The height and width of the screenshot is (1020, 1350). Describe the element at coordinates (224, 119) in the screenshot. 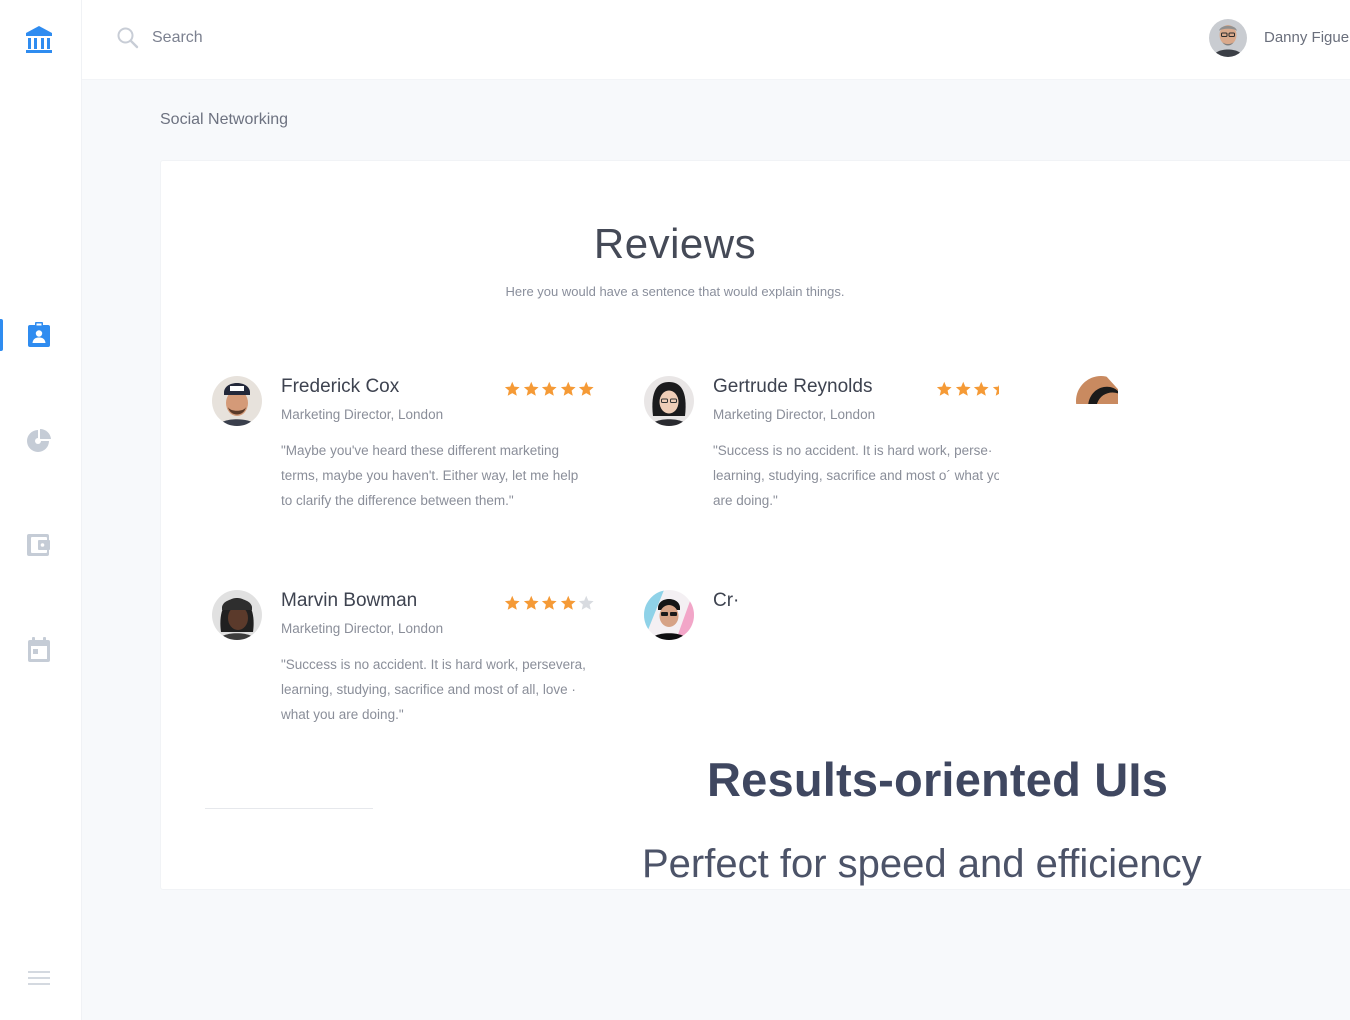

I see `breadcrumb: Social Networking` at that location.